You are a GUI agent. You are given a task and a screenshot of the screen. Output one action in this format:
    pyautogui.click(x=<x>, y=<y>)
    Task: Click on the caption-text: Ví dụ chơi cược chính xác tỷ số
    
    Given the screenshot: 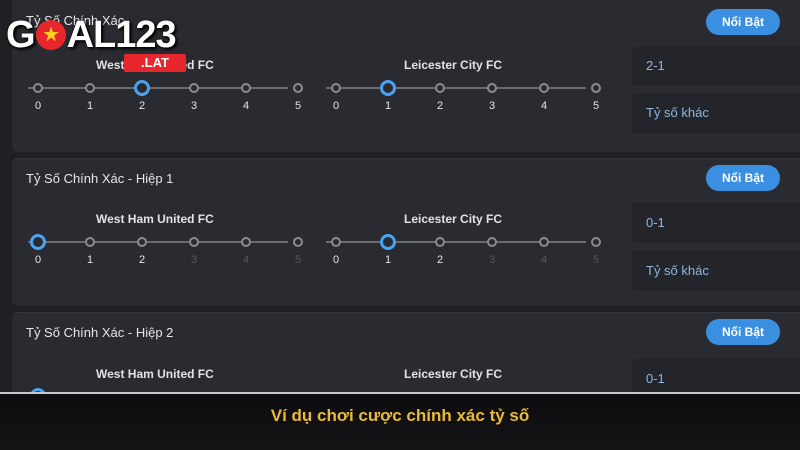 What is the action you would take?
    pyautogui.click(x=400, y=415)
    